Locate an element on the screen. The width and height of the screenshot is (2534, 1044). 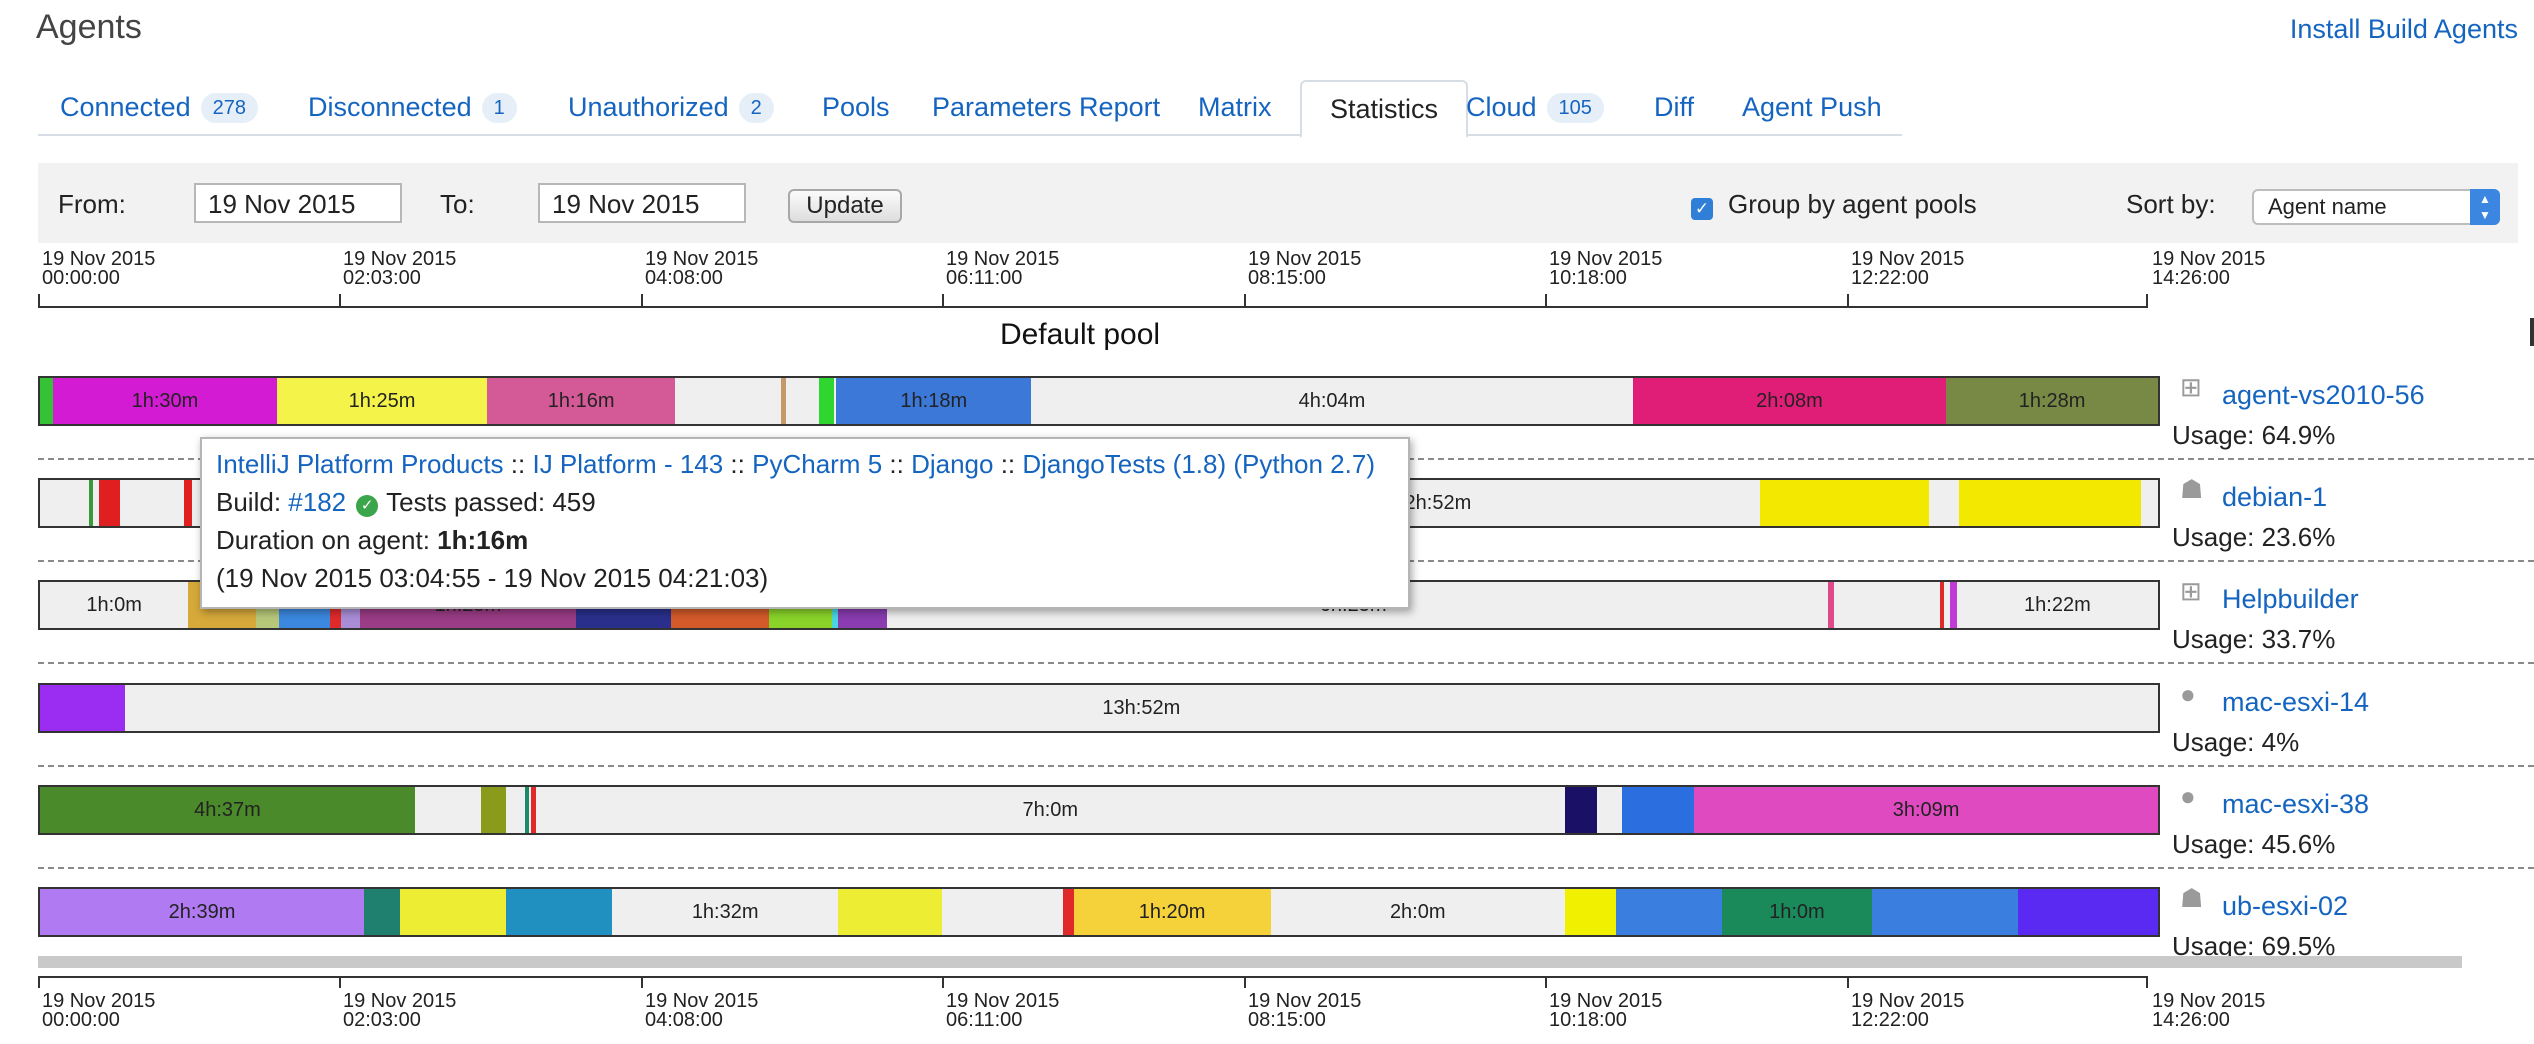
agent-name-link: mac-esxi-38 is located at coordinates (2295, 804).